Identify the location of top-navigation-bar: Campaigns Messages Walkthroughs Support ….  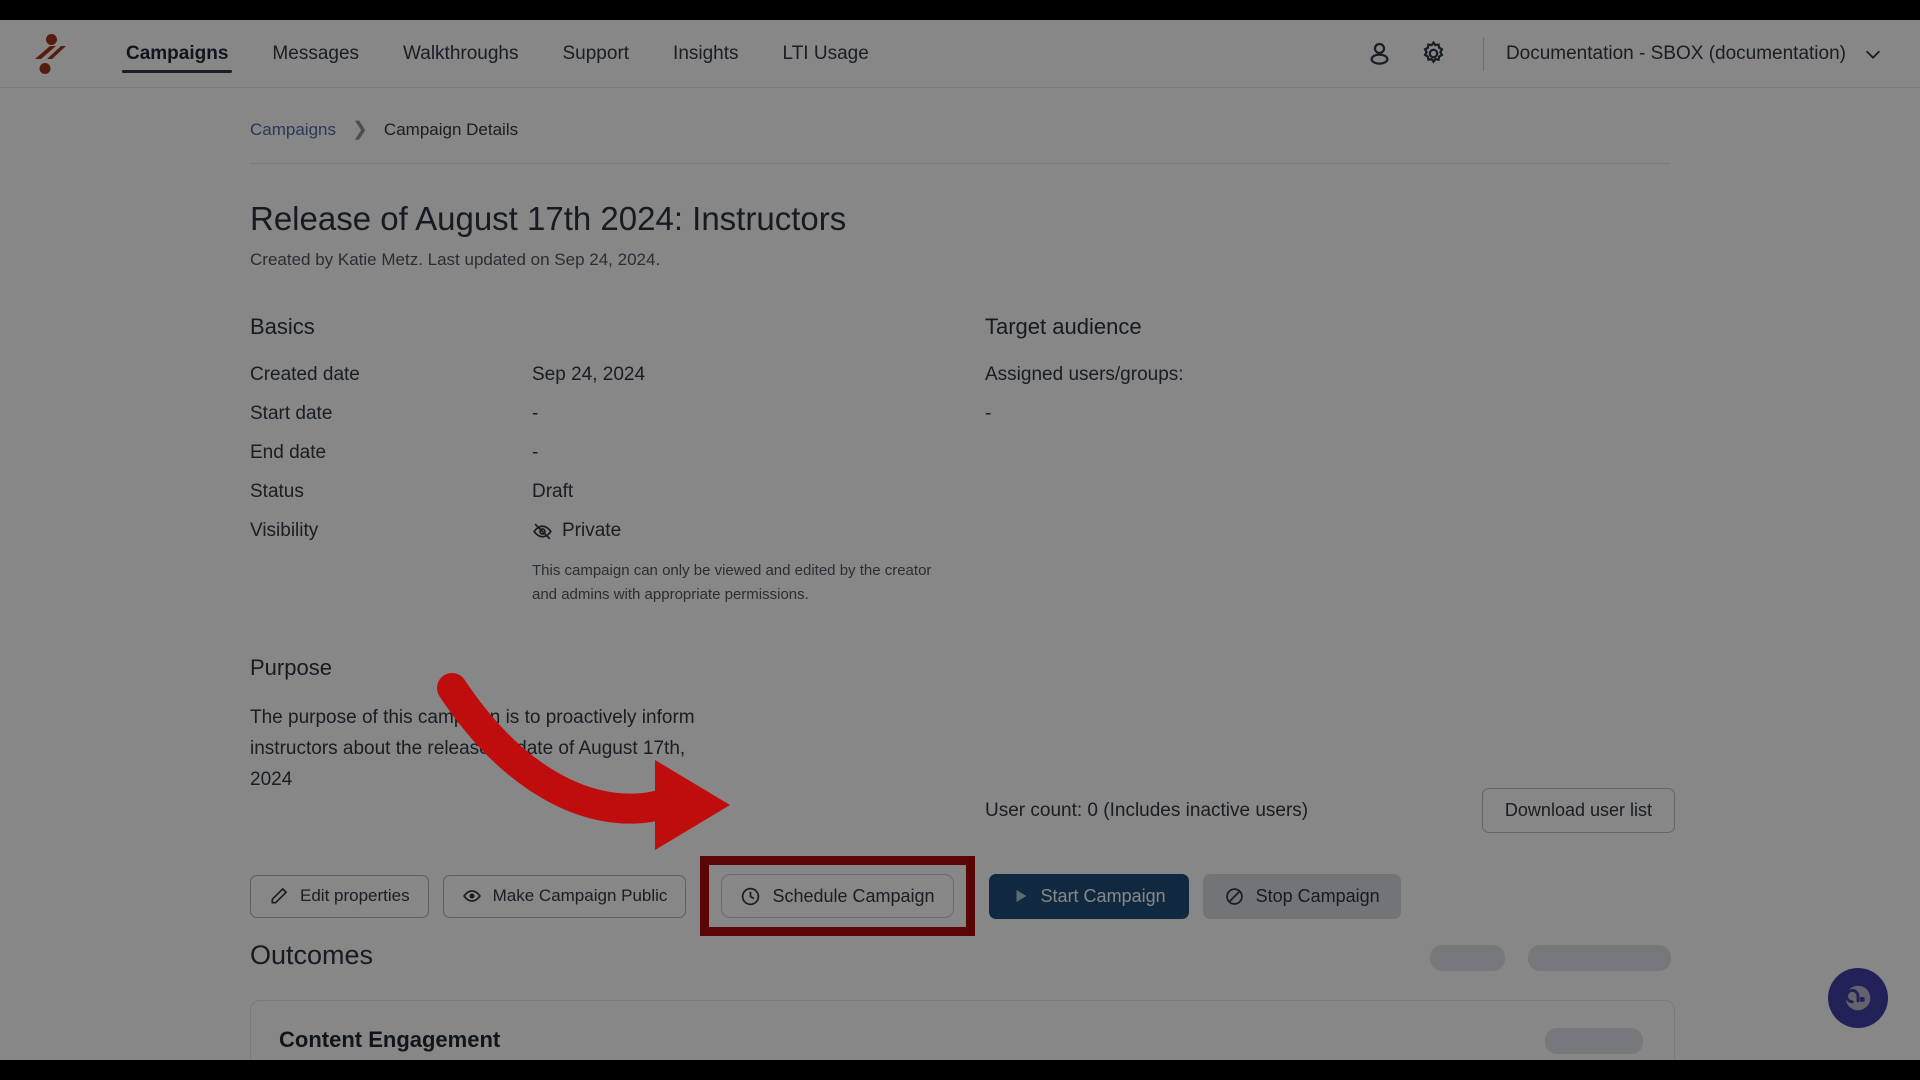
(960, 54).